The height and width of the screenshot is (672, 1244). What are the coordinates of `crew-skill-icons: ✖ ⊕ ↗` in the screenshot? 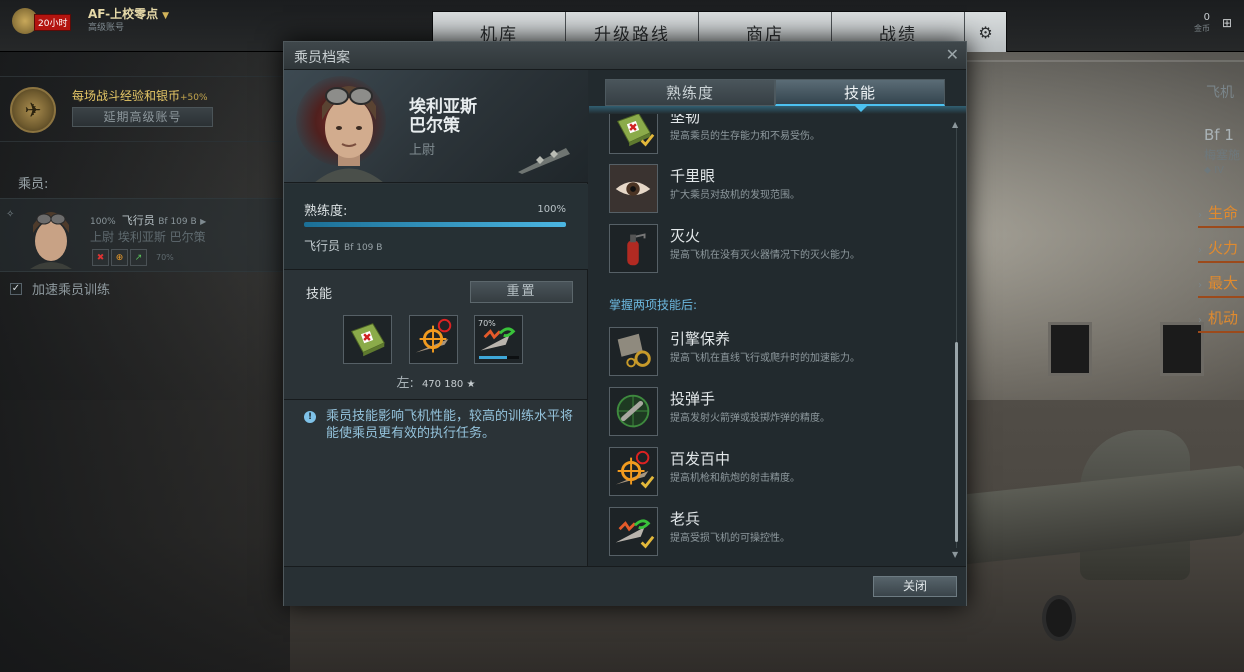 It's located at (119, 257).